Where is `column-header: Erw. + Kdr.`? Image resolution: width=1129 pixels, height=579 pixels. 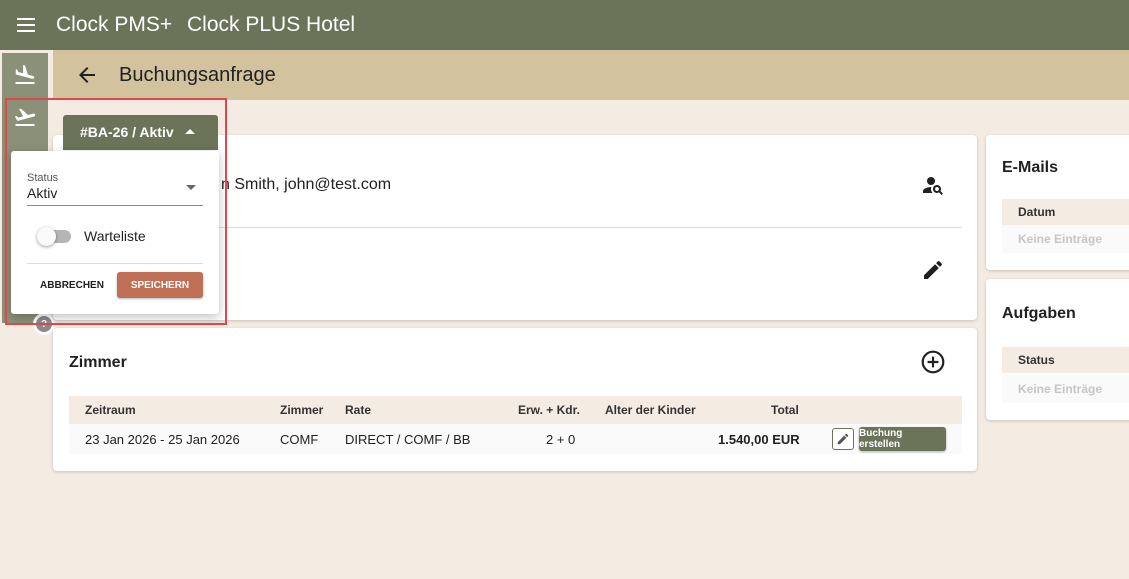
column-header: Erw. + Kdr. is located at coordinates (549, 410).